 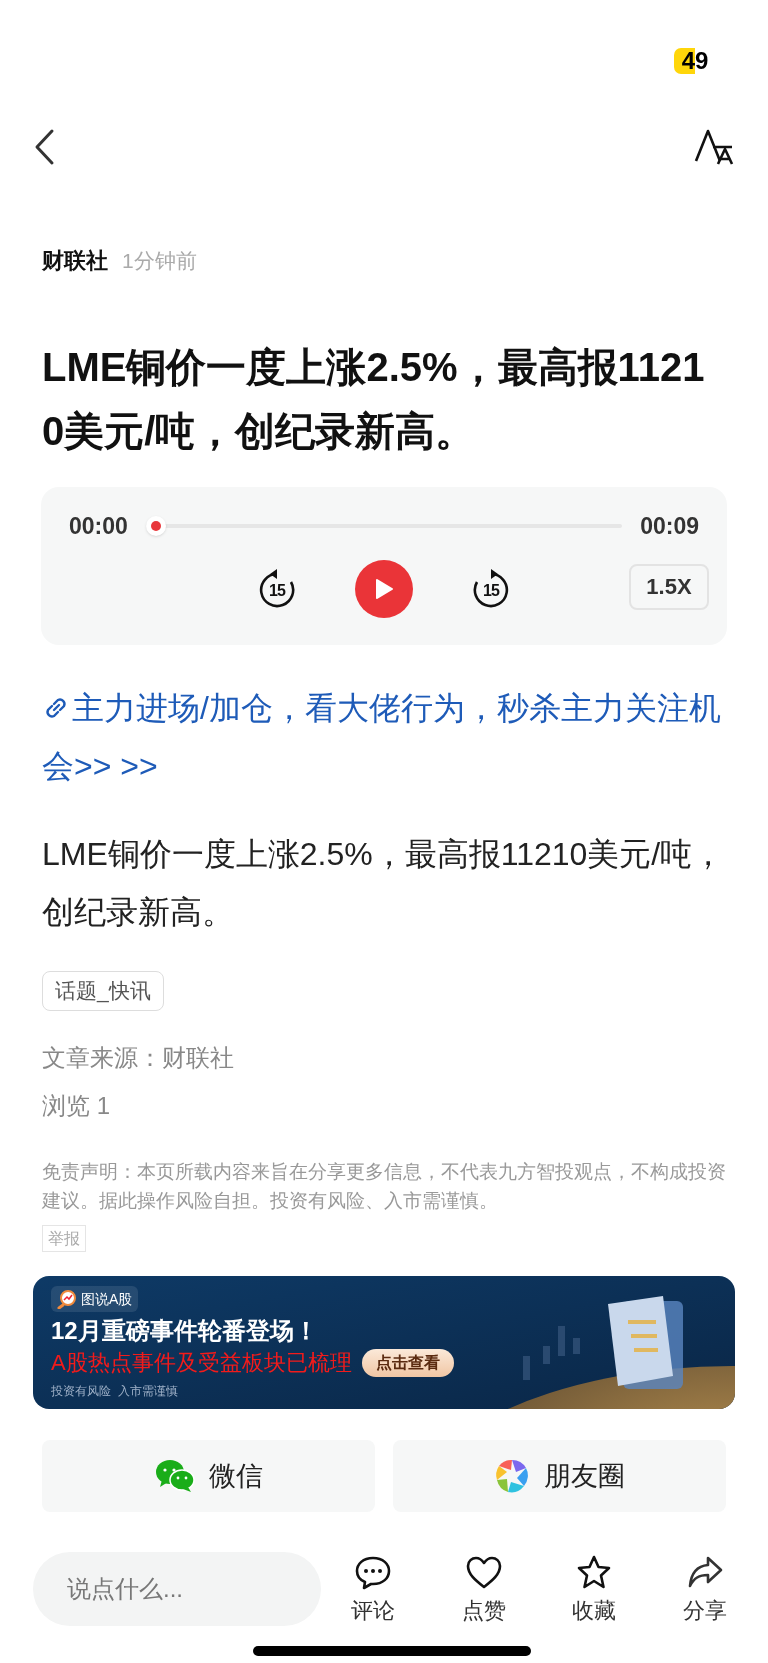 I want to click on share-button: 分享, so click(x=704, y=1590).